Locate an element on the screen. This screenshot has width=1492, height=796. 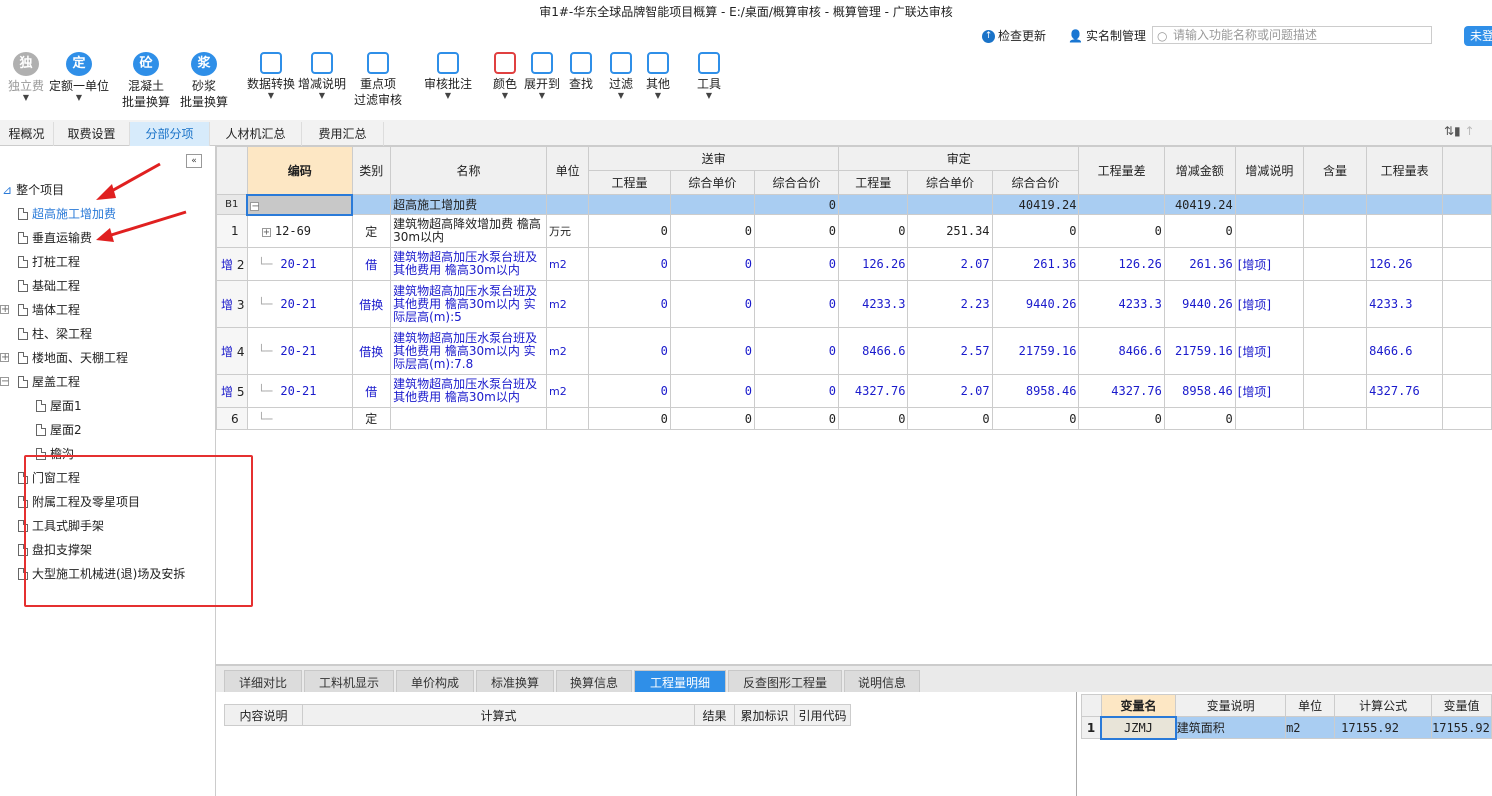
col-qty-expr: 工程量表 is located at coordinates (1405, 170).